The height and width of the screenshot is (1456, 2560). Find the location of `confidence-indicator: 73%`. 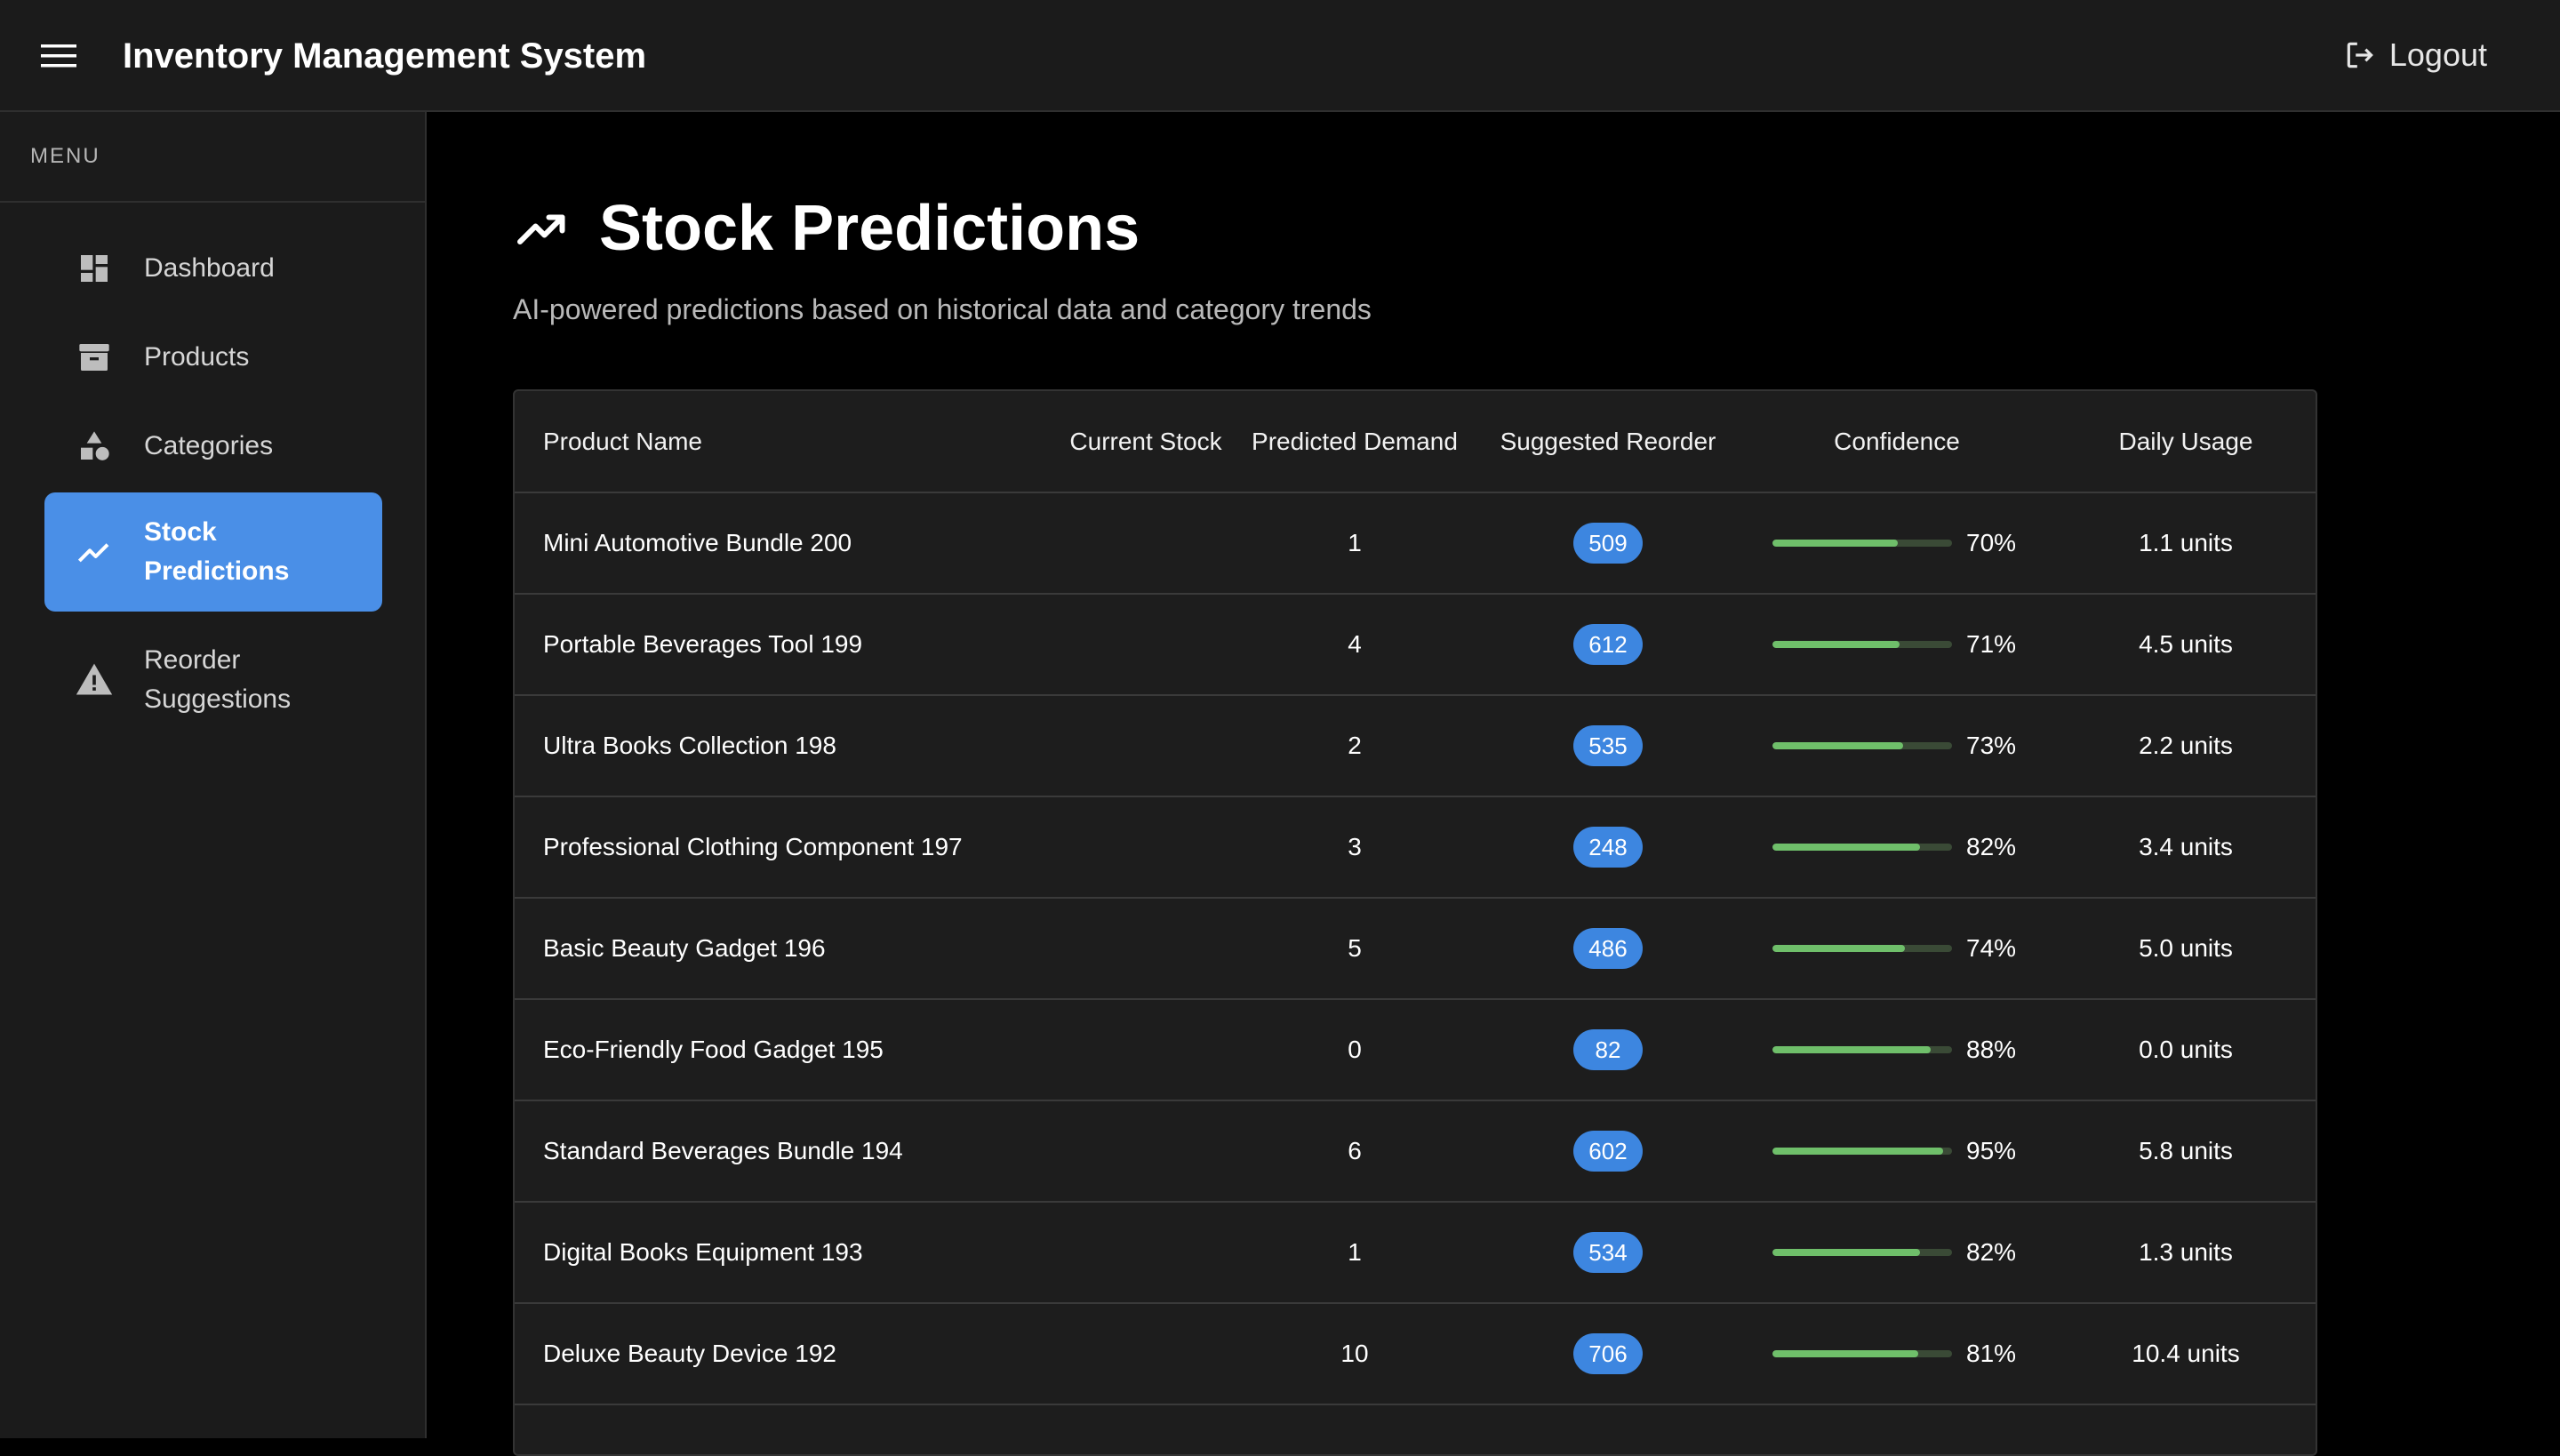

confidence-indicator: 73% is located at coordinates (1896, 746).